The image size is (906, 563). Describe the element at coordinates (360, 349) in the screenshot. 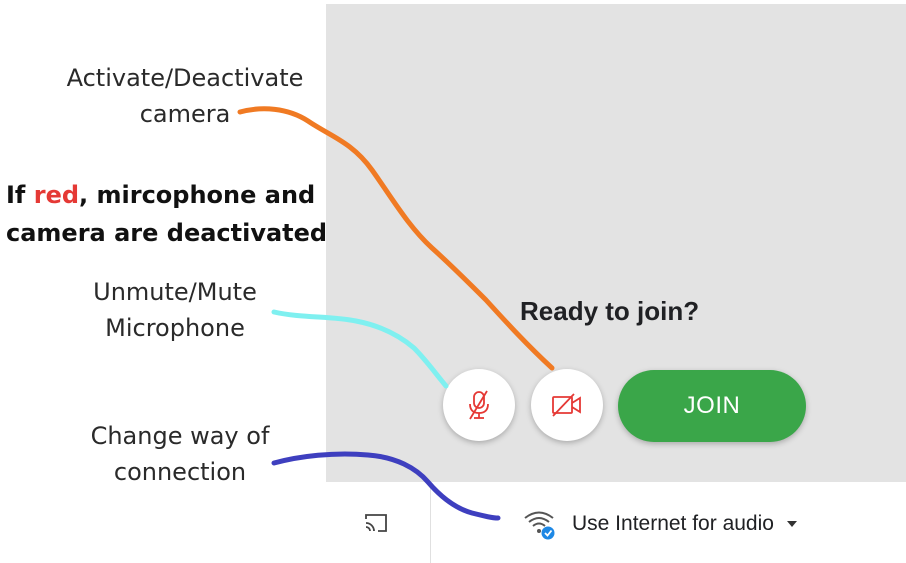

I see `microphone-annotation-arrow` at that location.